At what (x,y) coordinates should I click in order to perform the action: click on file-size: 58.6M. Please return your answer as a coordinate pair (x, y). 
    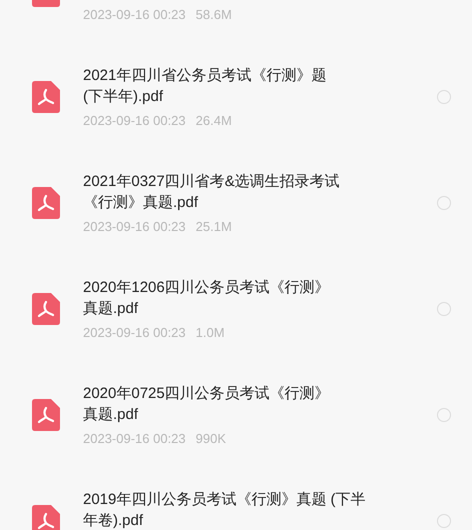
    Looking at the image, I should click on (214, 15).